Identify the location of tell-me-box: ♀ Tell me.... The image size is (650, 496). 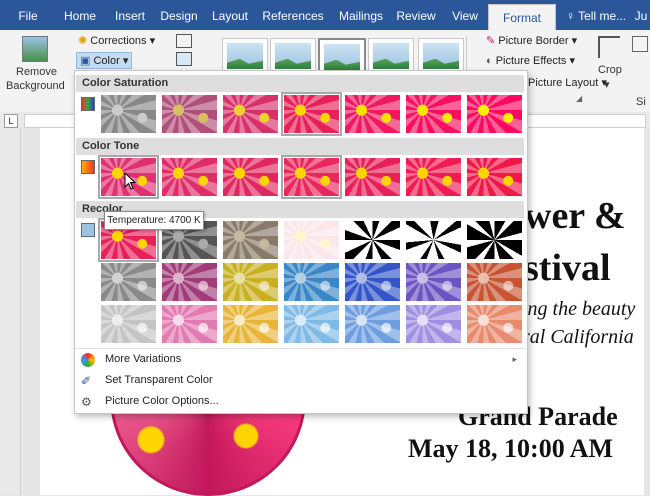
(598, 15).